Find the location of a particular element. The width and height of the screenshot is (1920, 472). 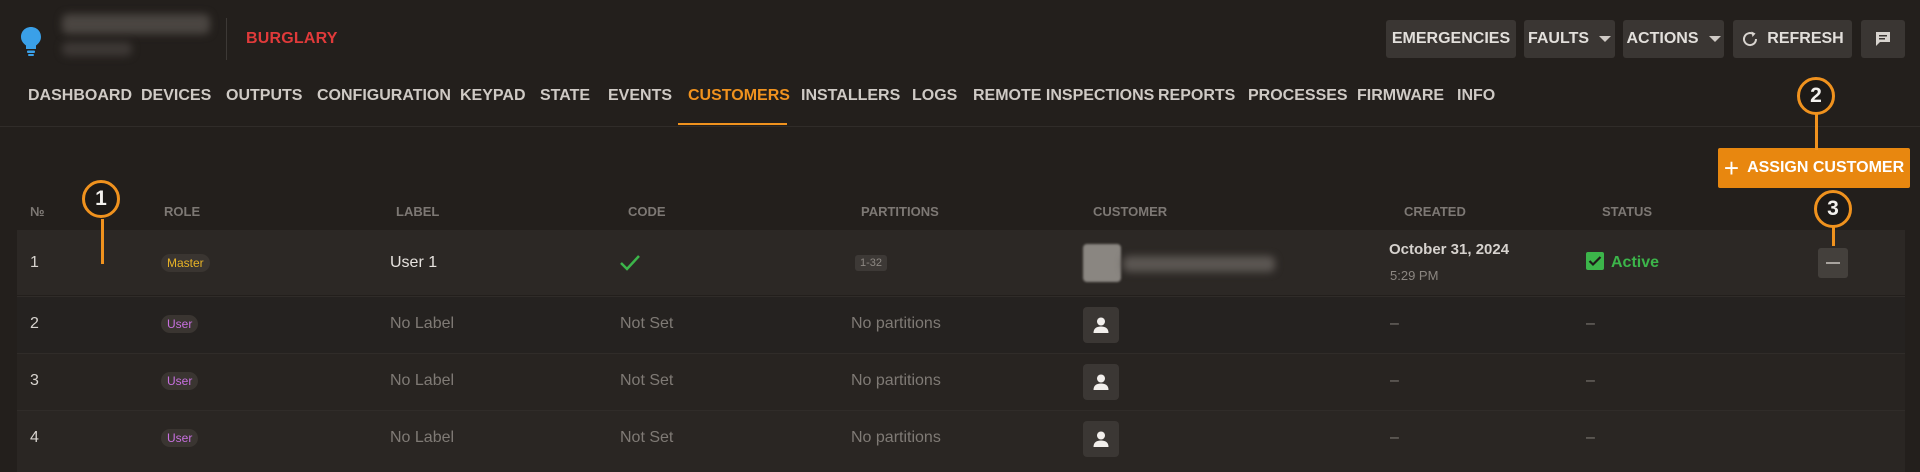

customer-email-redacted is located at coordinates (1199, 264).